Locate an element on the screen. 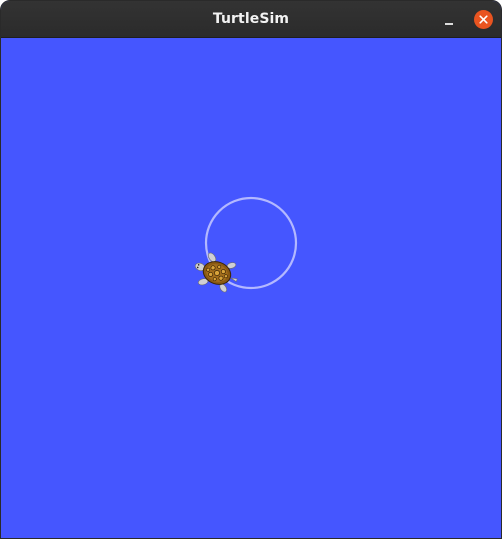 Image resolution: width=502 pixels, height=539 pixels. turtle-icon is located at coordinates (216, 272).